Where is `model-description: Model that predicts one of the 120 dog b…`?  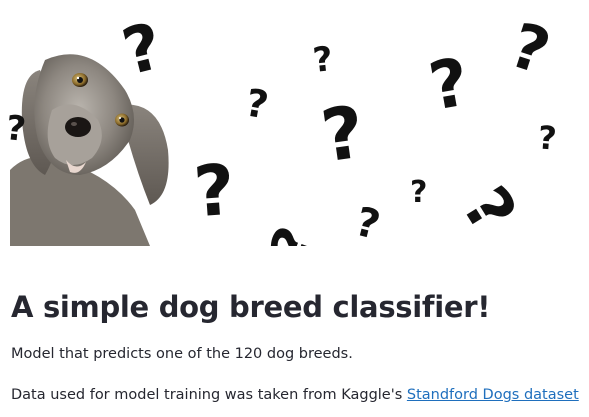
model-description: Model that predicts one of the 120 dog b… is located at coordinates (182, 354).